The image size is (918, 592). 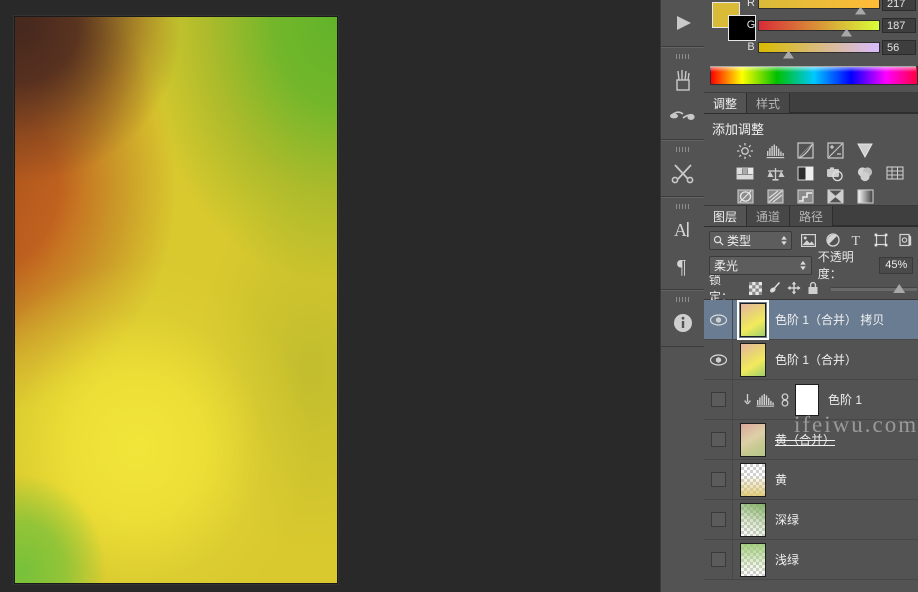 What do you see at coordinates (808, 240) in the screenshot?
I see `pixel-filter-button` at bounding box center [808, 240].